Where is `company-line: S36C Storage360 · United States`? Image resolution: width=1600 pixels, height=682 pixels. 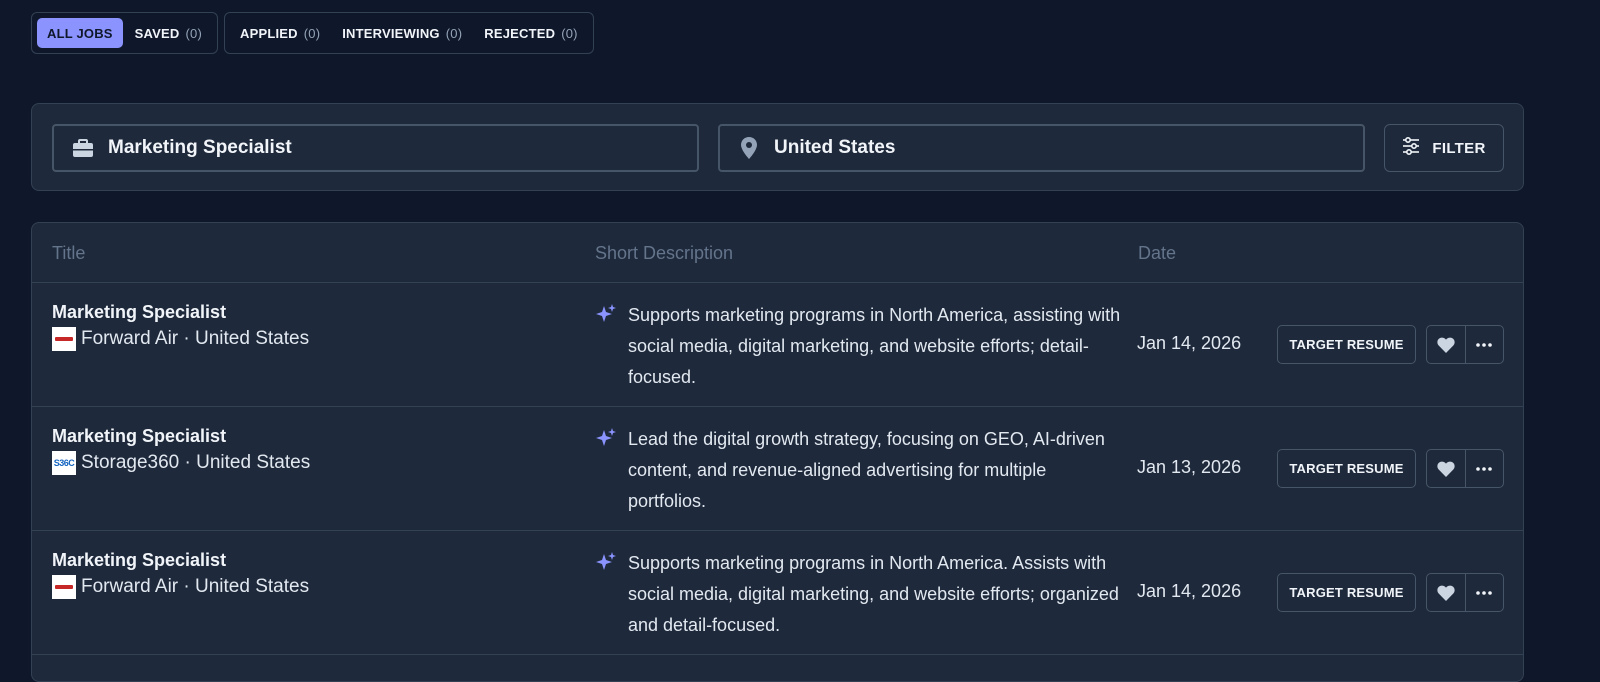
company-line: S36C Storage360 · United States is located at coordinates (181, 463).